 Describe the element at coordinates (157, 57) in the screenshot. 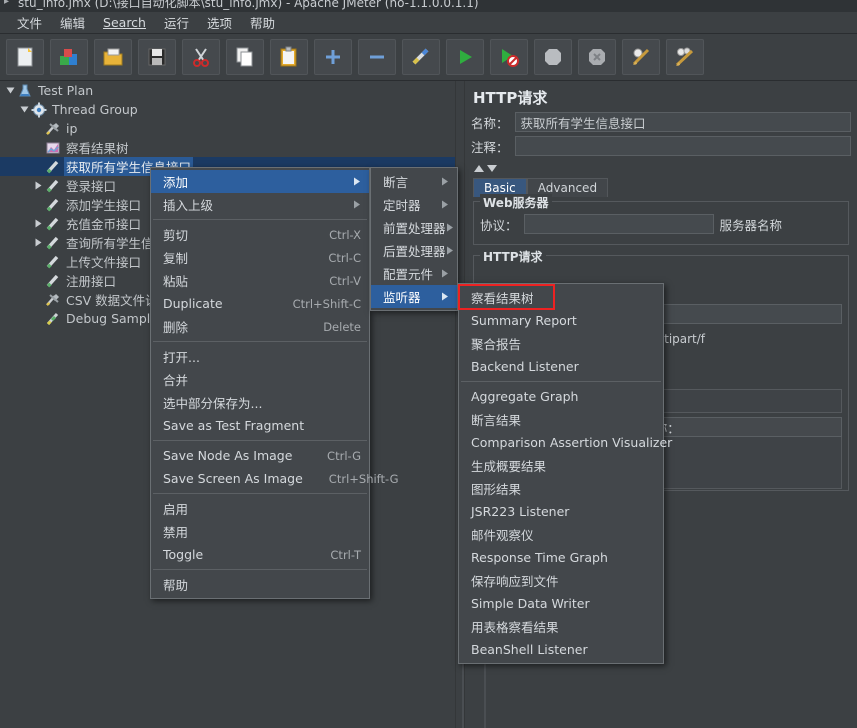

I see `toolbar-save-button` at that location.